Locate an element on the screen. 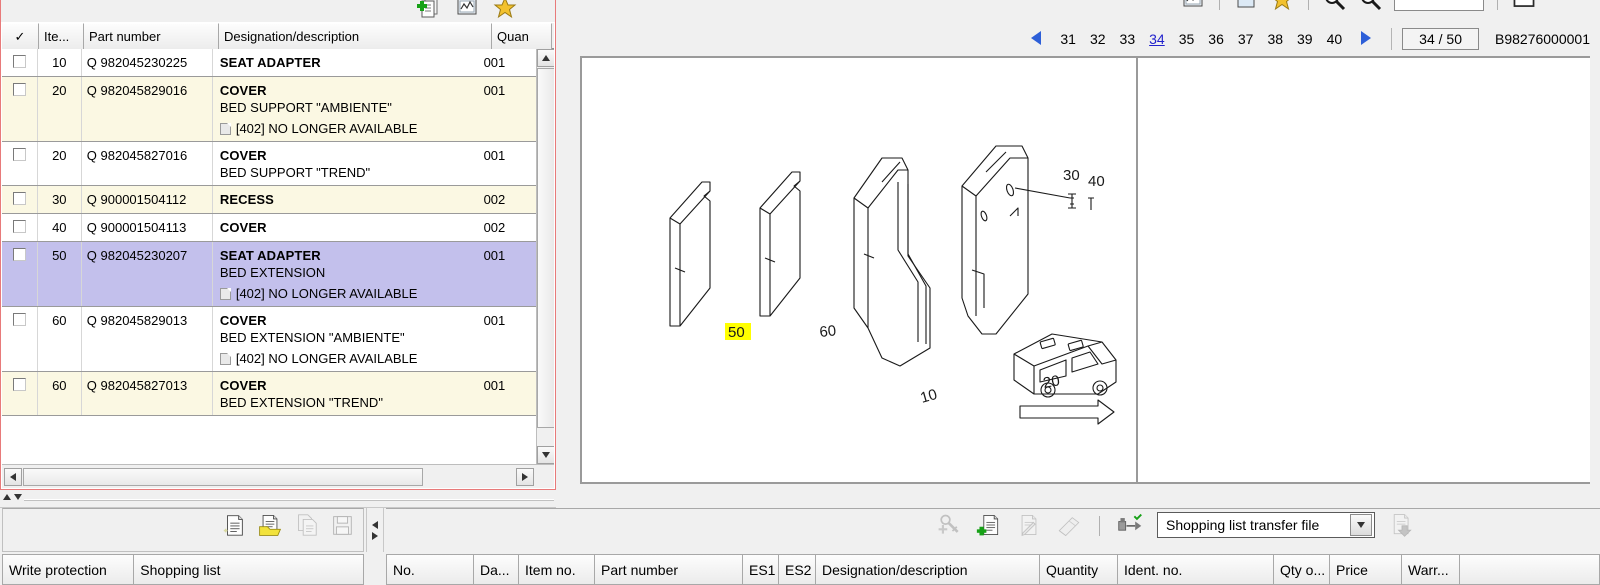 The height and width of the screenshot is (585, 1600). scroll-right-icon is located at coordinates (525, 477).